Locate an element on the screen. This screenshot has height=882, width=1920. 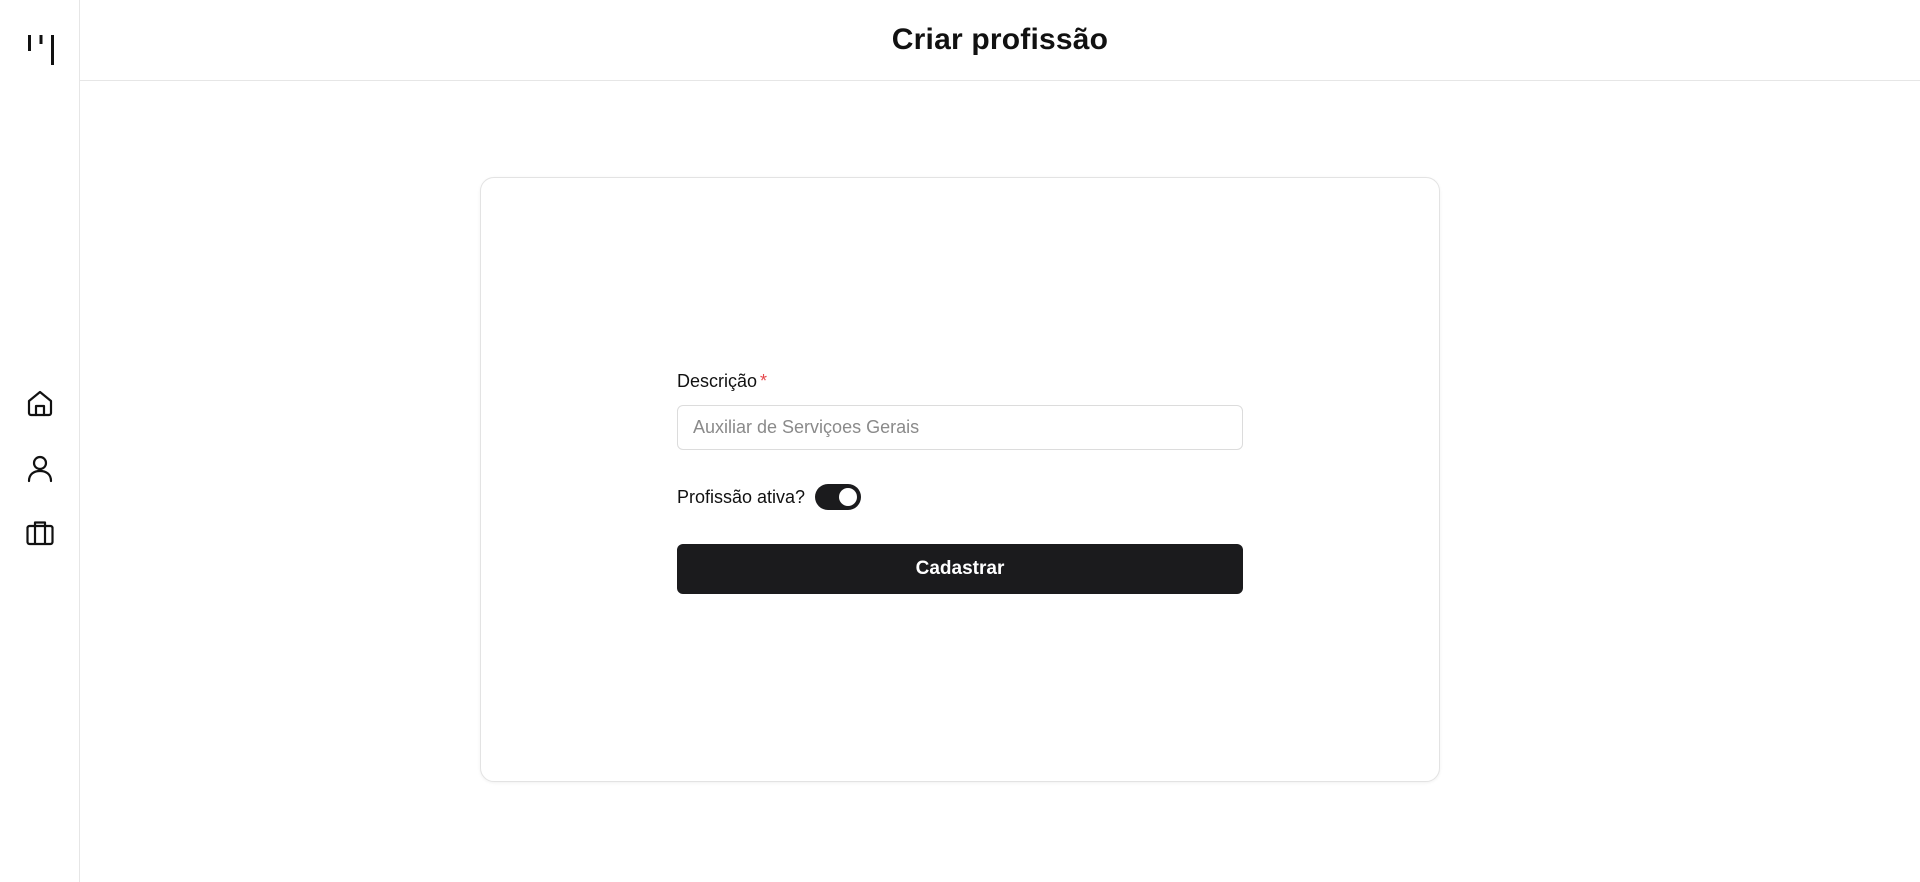
description-label: Descrição * is located at coordinates (960, 381).